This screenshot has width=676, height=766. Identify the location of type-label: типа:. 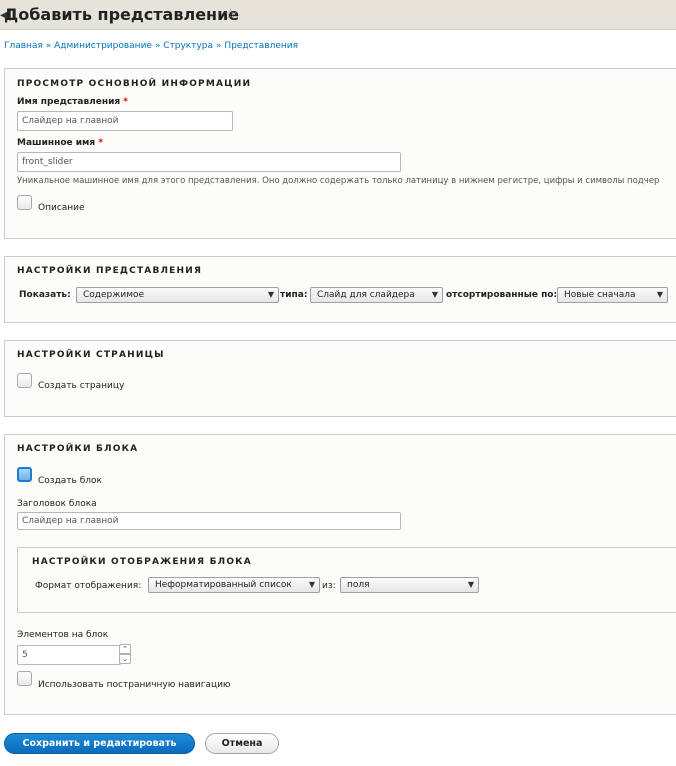
(294, 295).